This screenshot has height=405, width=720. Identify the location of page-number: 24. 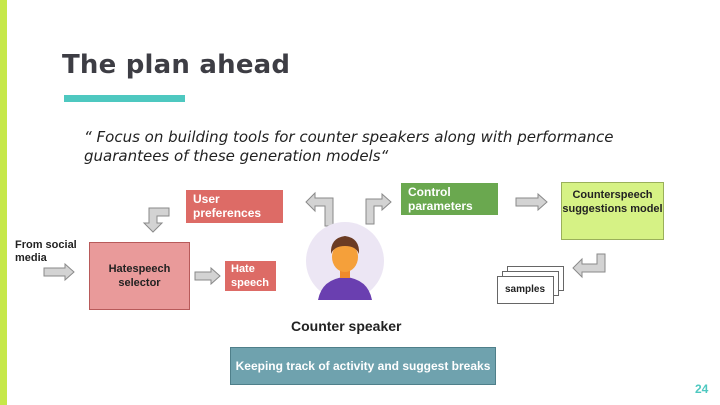
(702, 389).